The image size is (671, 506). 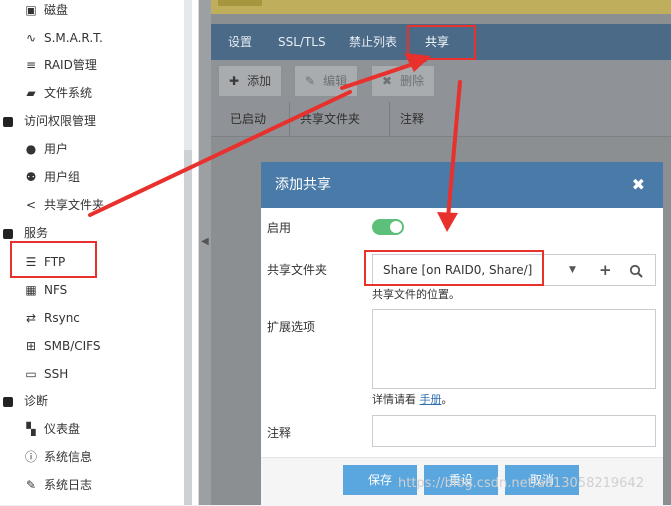 I want to click on annotation-arrowhead-tab, so click(x=417, y=62).